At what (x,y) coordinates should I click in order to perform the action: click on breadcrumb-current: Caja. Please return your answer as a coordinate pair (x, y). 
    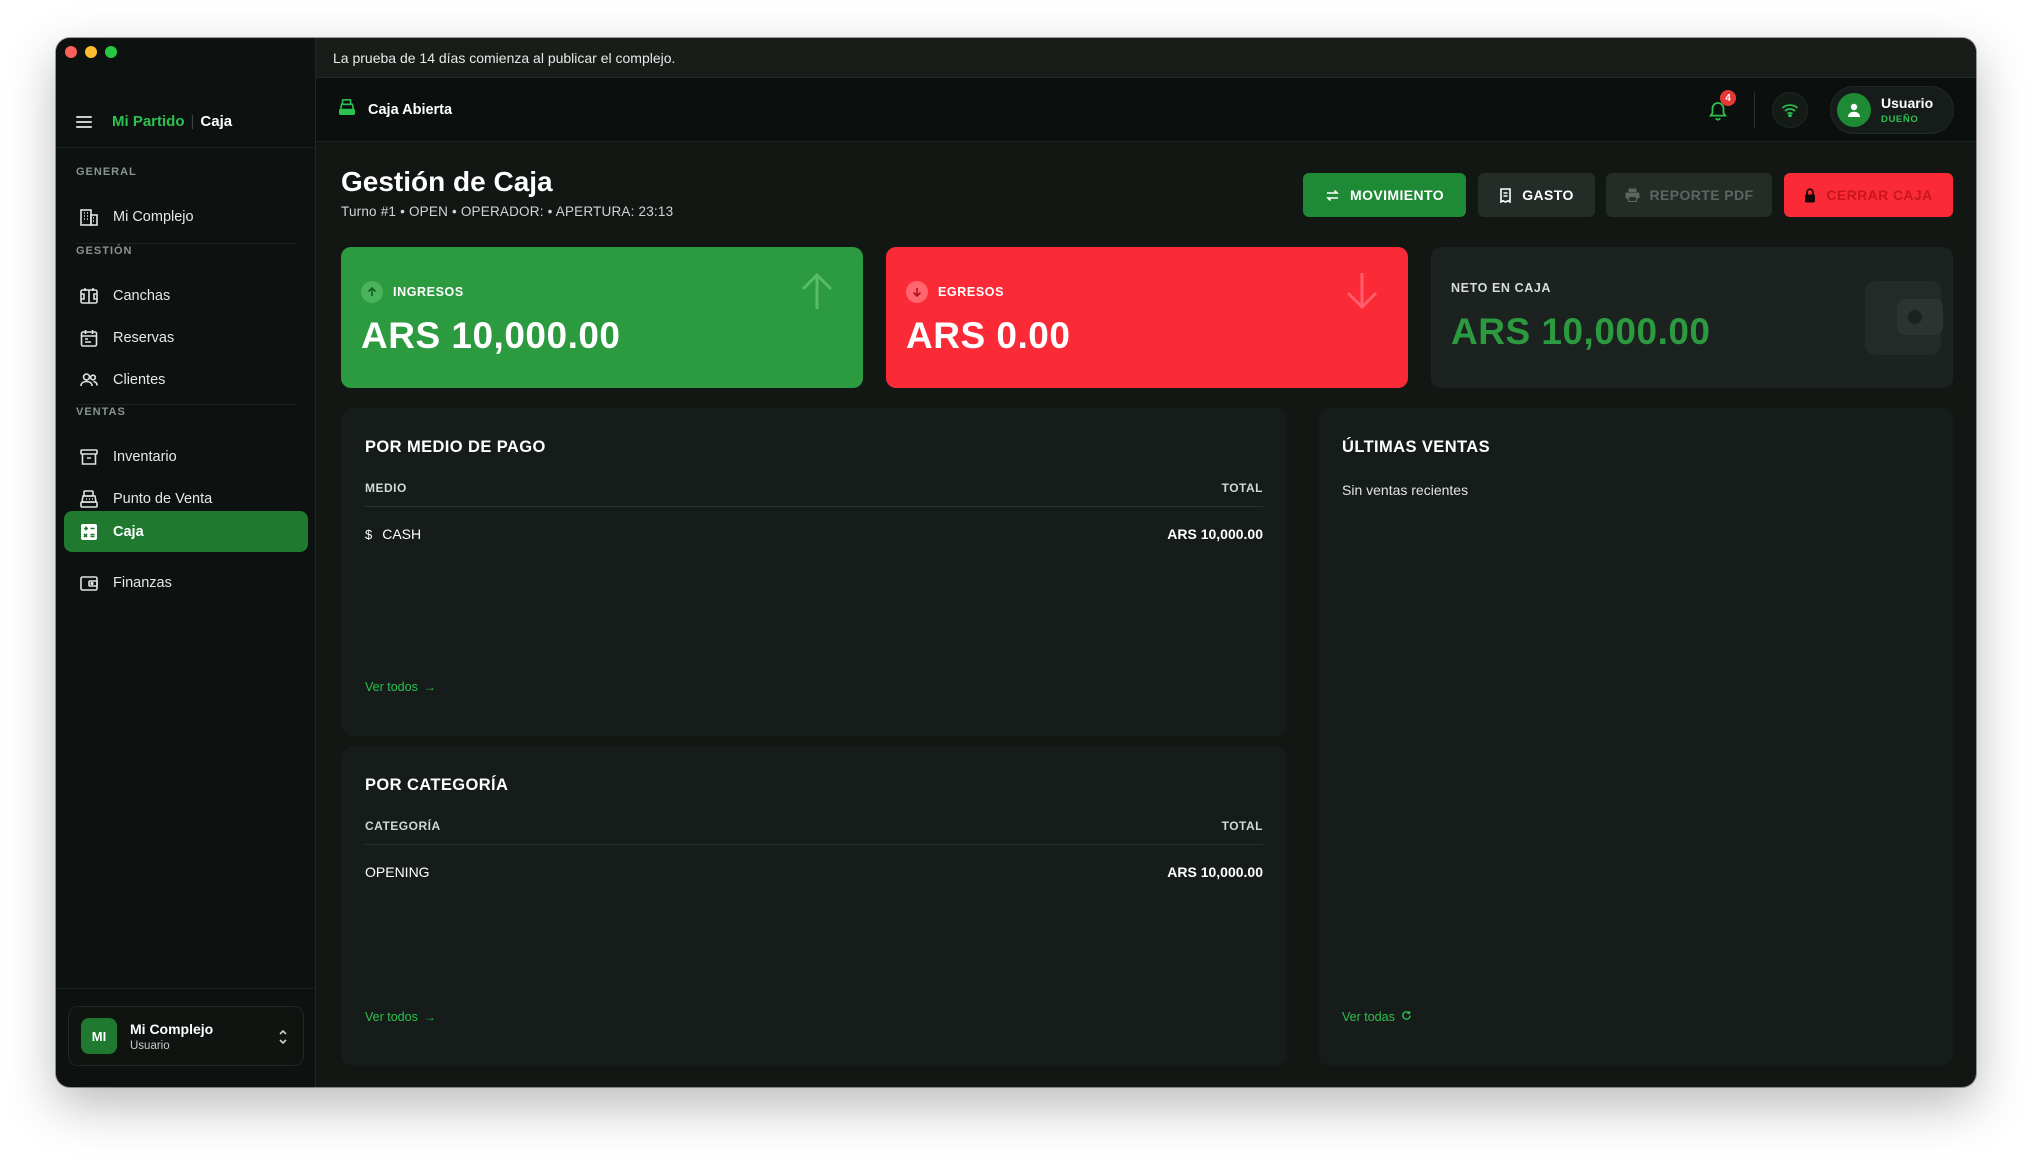
    Looking at the image, I should click on (216, 121).